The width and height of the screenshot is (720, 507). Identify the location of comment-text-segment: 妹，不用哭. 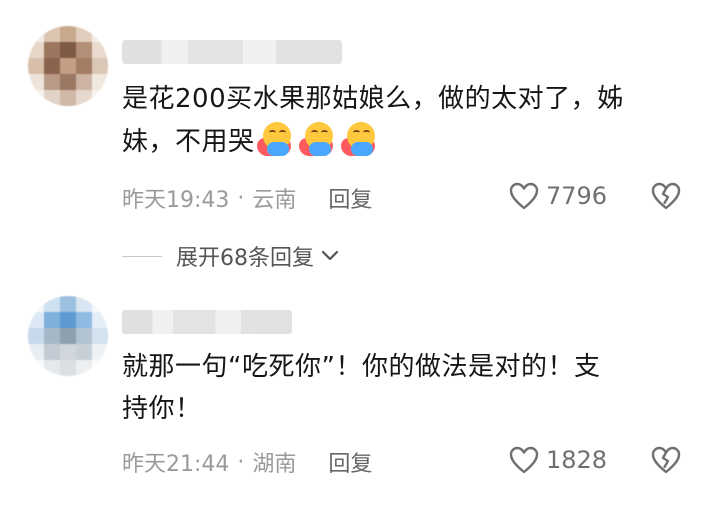
(188, 142).